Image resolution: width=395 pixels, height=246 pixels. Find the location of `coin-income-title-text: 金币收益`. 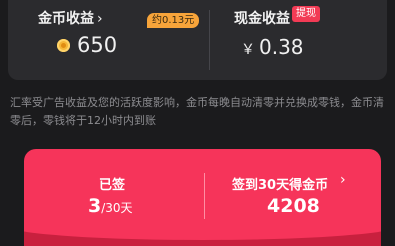

coin-income-title-text: 金币收益 is located at coordinates (66, 19).